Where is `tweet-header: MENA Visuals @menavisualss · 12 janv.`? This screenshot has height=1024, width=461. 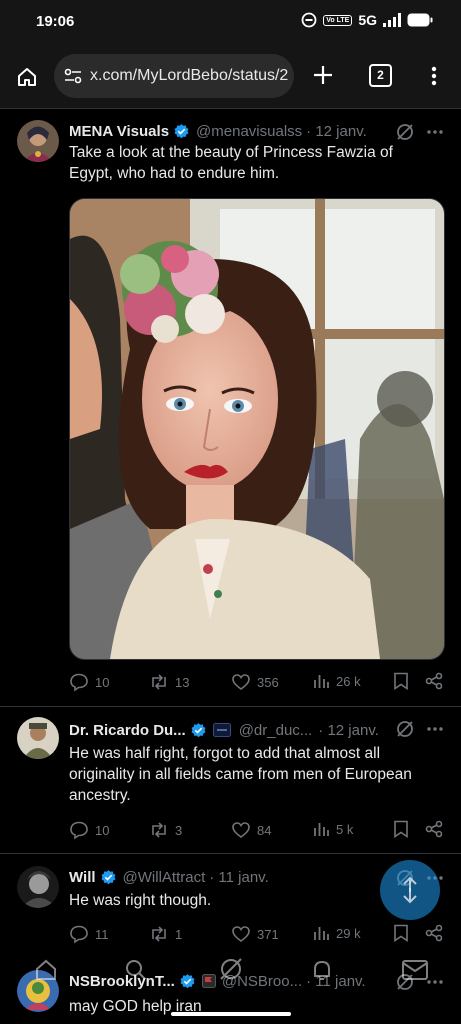
tweet-header: MENA Visuals @menavisualss · 12 janv. is located at coordinates (235, 131).